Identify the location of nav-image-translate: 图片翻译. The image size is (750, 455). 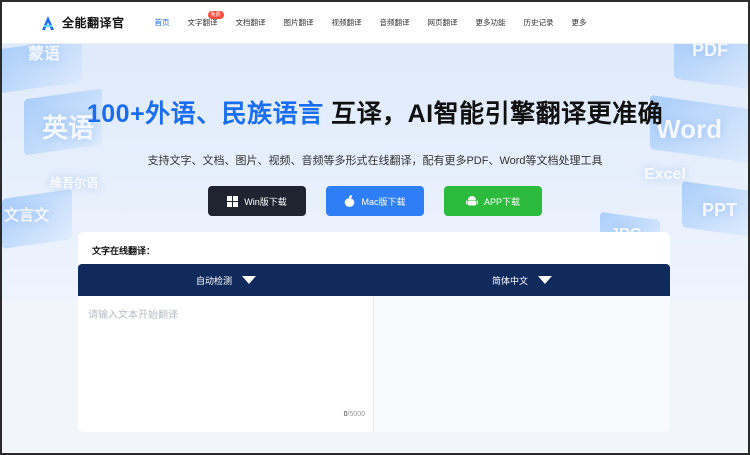
(299, 23).